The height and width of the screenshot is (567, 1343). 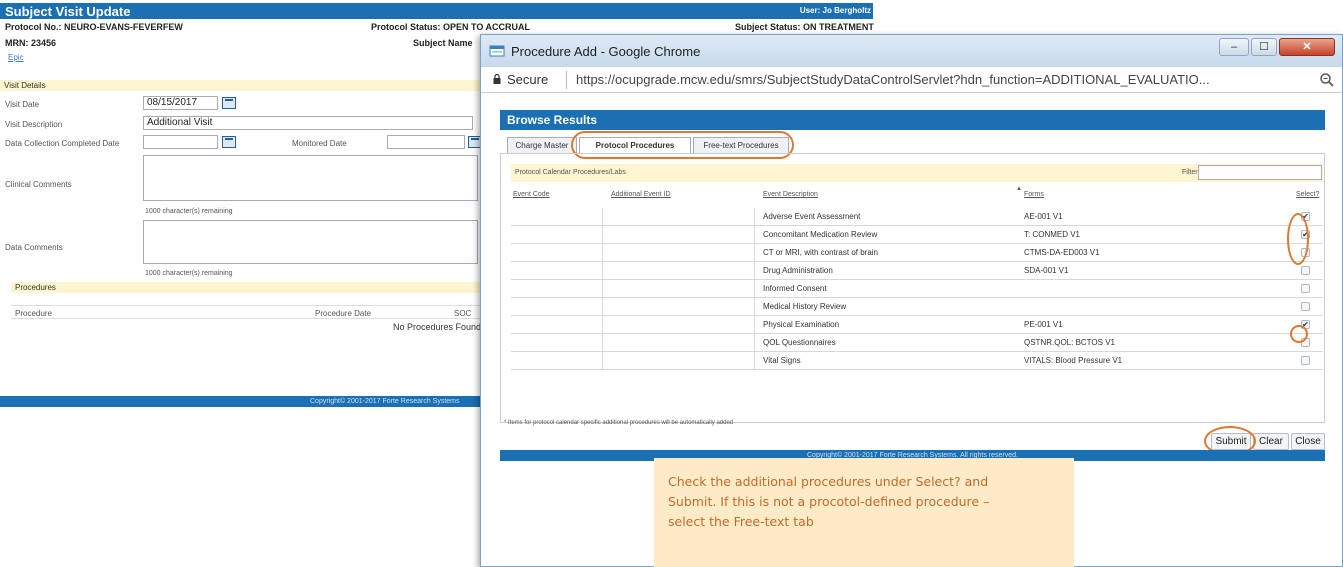 What do you see at coordinates (528, 79) in the screenshot?
I see `secure-label: Secure` at bounding box center [528, 79].